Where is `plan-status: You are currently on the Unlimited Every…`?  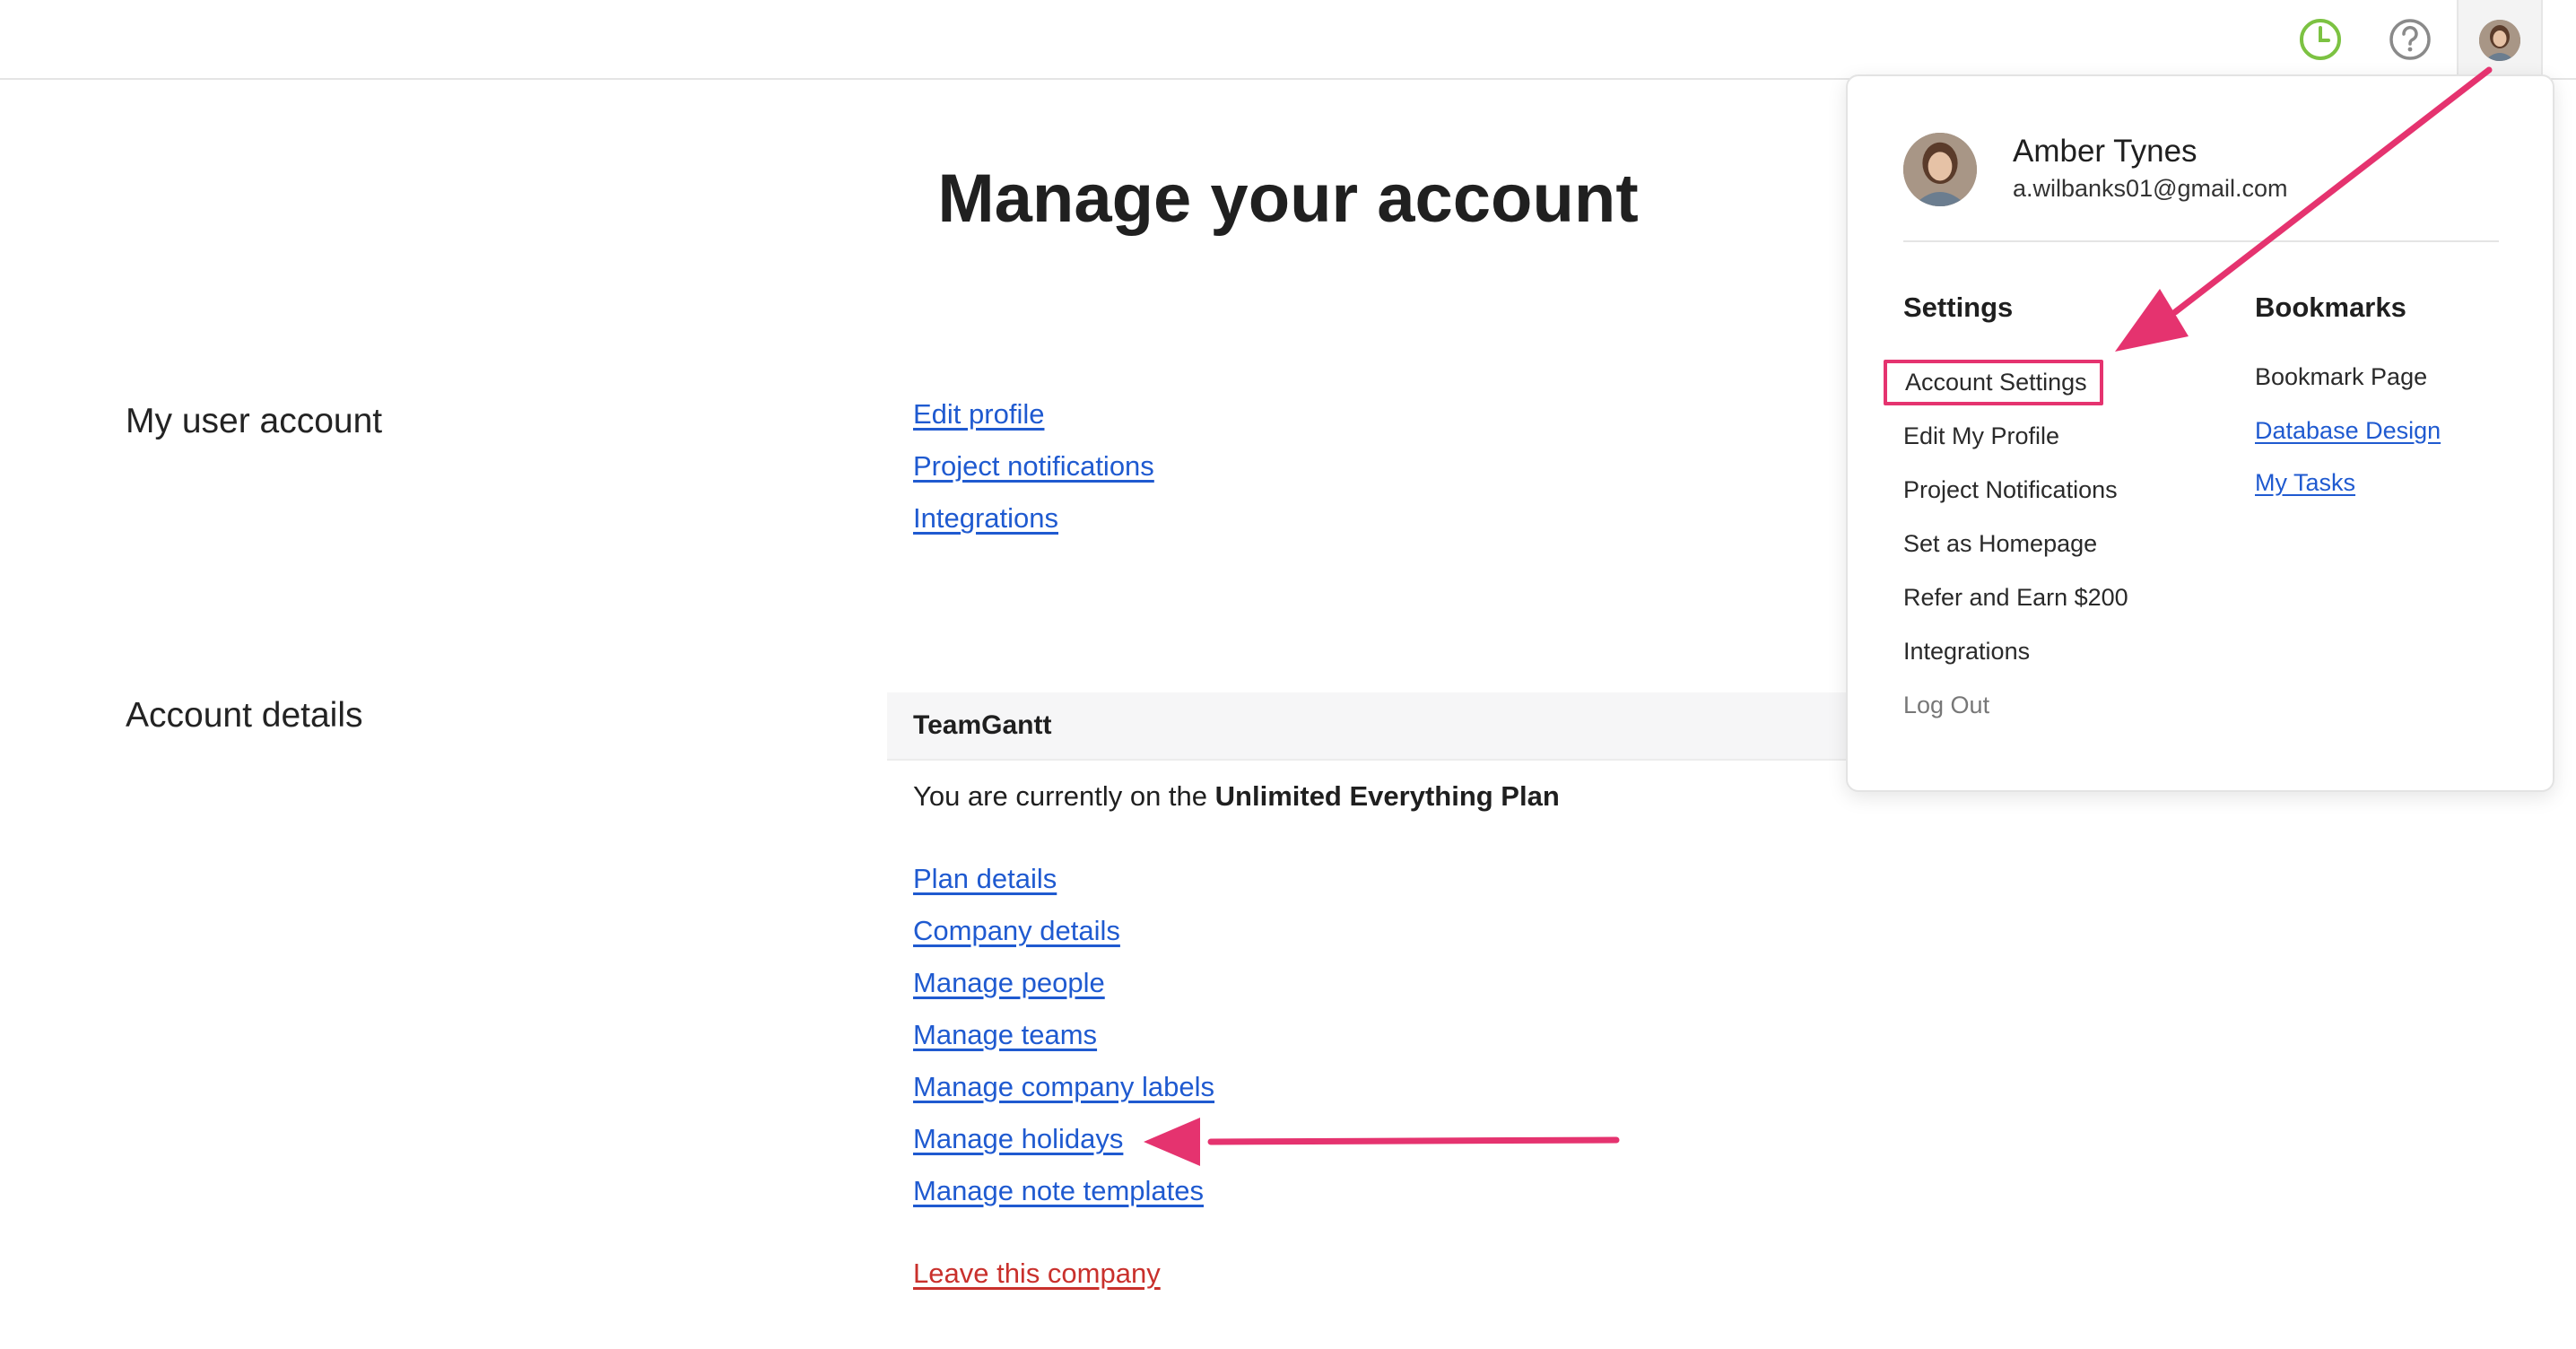 plan-status: You are currently on the Unlimited Every… is located at coordinates (1236, 796).